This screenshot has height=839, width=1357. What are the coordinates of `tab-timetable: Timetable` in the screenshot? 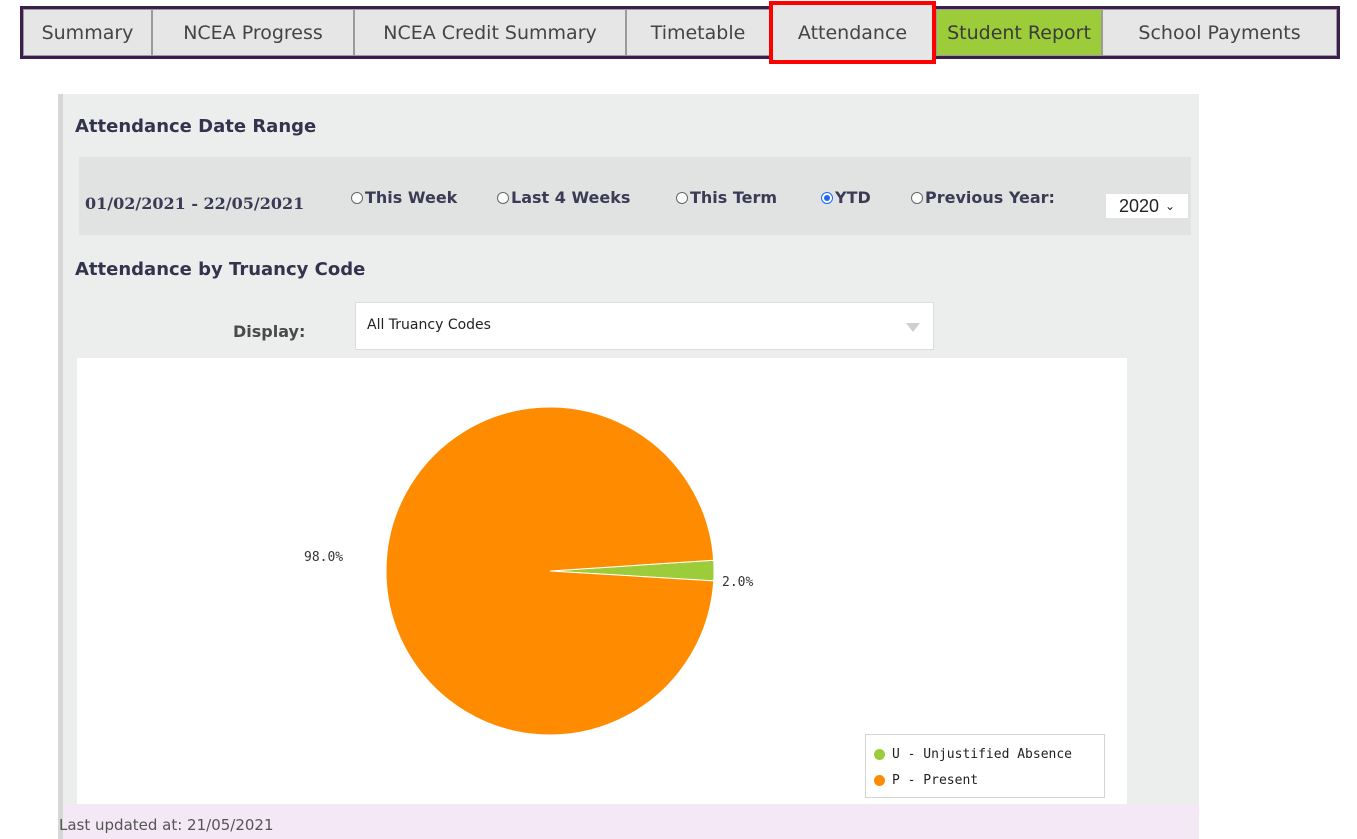 It's located at (698, 32).